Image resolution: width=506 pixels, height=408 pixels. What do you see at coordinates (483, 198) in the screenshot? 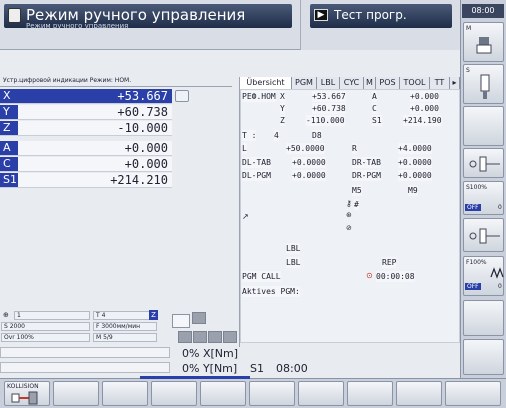
I see `spindle-override-softkey: S100% OFF 0` at bounding box center [483, 198].